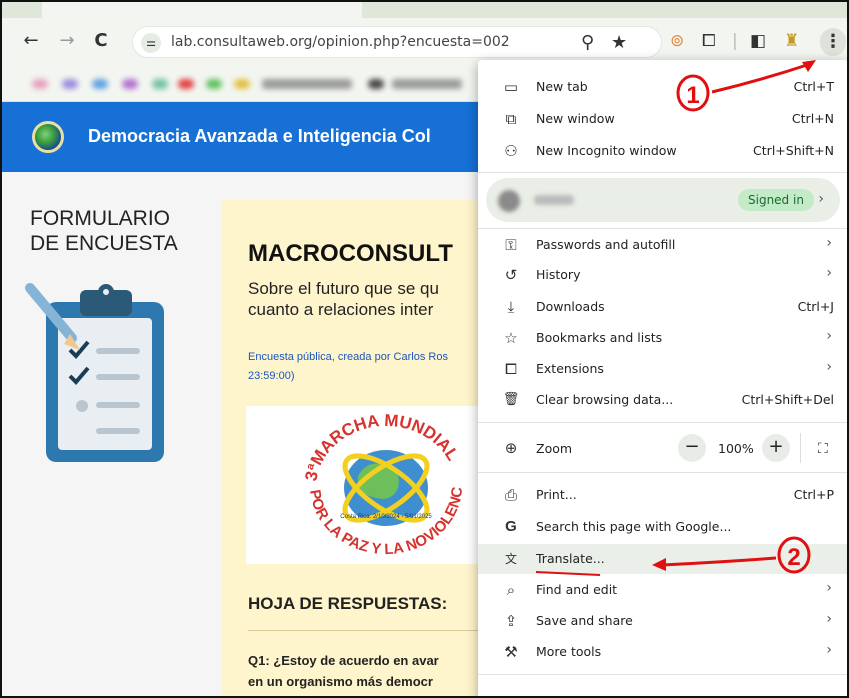 This screenshot has height=698, width=849. What do you see at coordinates (692, 448) in the screenshot?
I see `zoom-out-button: −` at bounding box center [692, 448].